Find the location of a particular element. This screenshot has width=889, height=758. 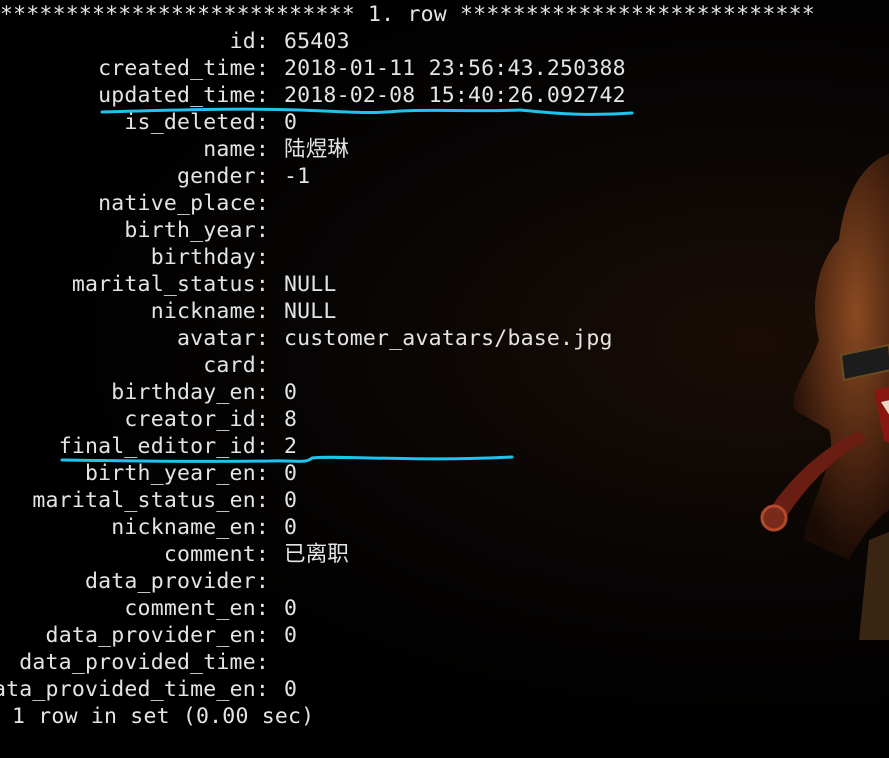

field-name: native_place: is located at coordinates (183, 203).